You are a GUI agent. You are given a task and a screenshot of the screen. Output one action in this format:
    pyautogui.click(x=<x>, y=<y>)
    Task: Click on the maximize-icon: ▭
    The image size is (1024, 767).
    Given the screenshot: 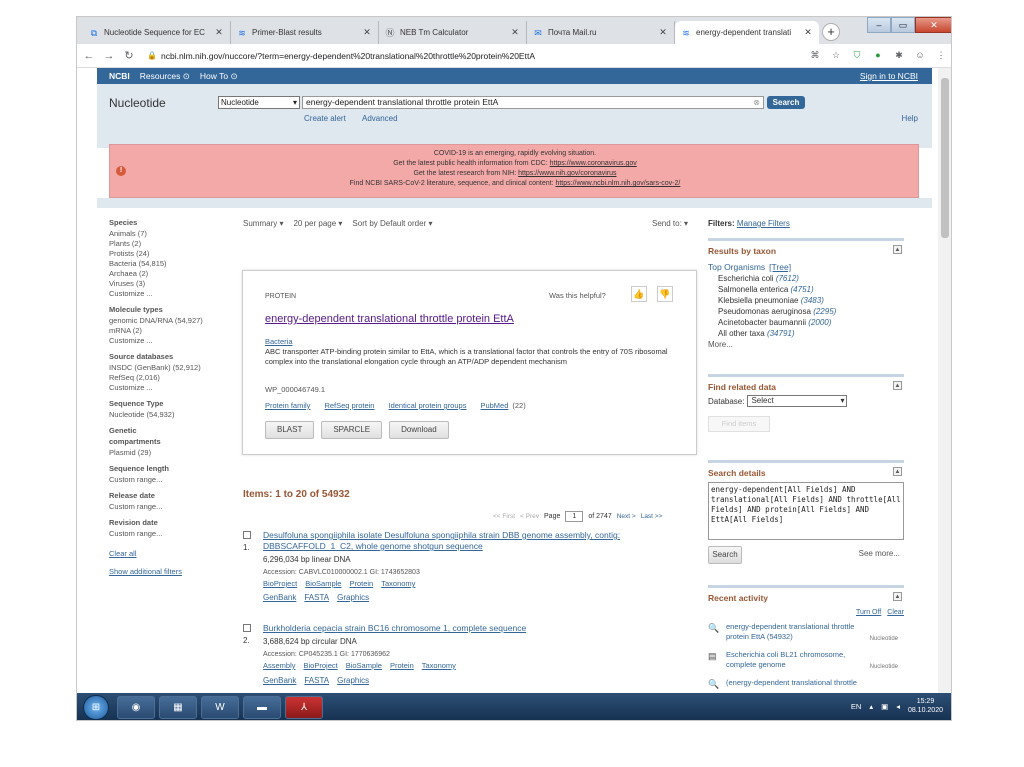 What is the action you would take?
    pyautogui.click(x=903, y=25)
    